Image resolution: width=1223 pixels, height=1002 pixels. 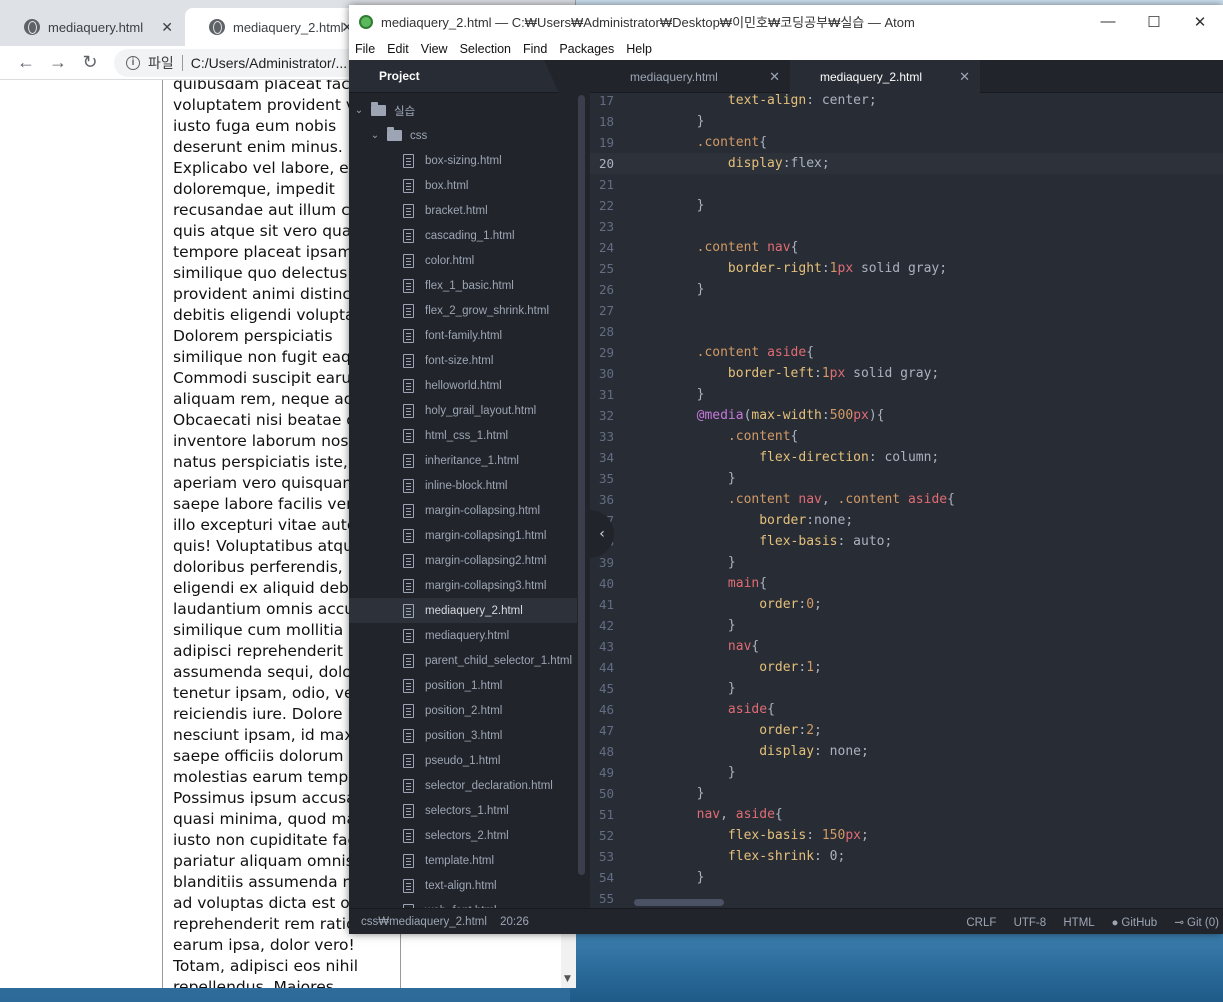 What do you see at coordinates (1154, 22) in the screenshot?
I see `maximize-icon: ☐` at bounding box center [1154, 22].